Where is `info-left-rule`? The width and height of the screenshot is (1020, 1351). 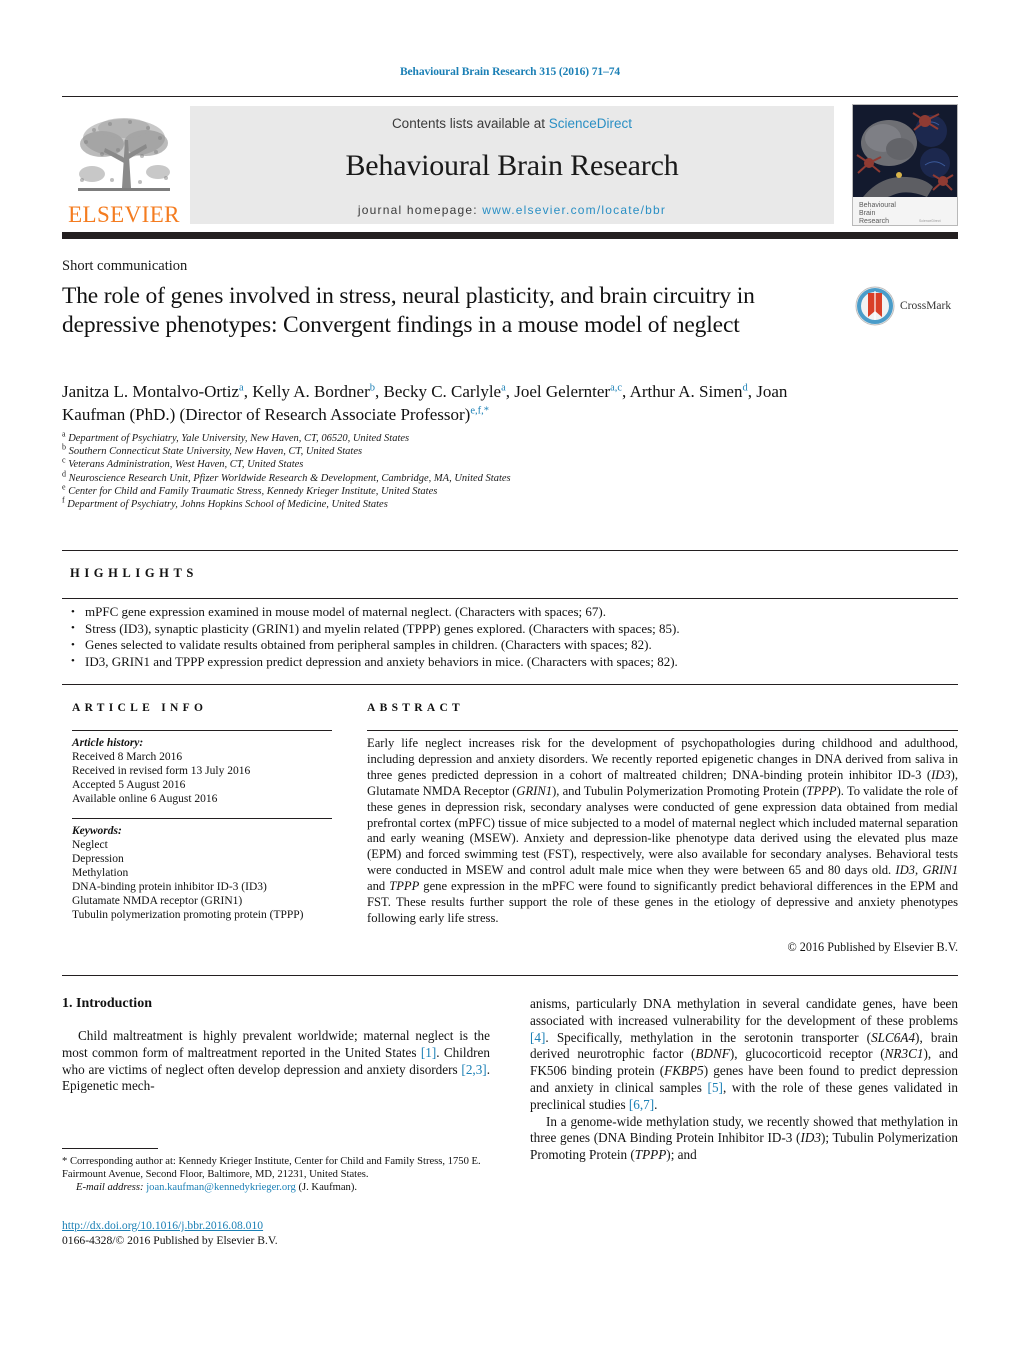
info-left-rule is located at coordinates (202, 731).